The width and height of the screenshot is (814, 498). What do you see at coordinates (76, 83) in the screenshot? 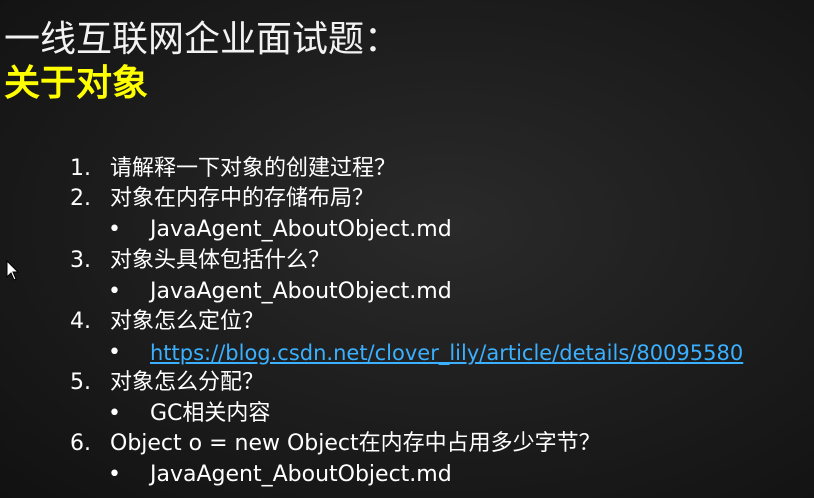
I see `slide-subtitle: 关于对象` at bounding box center [76, 83].